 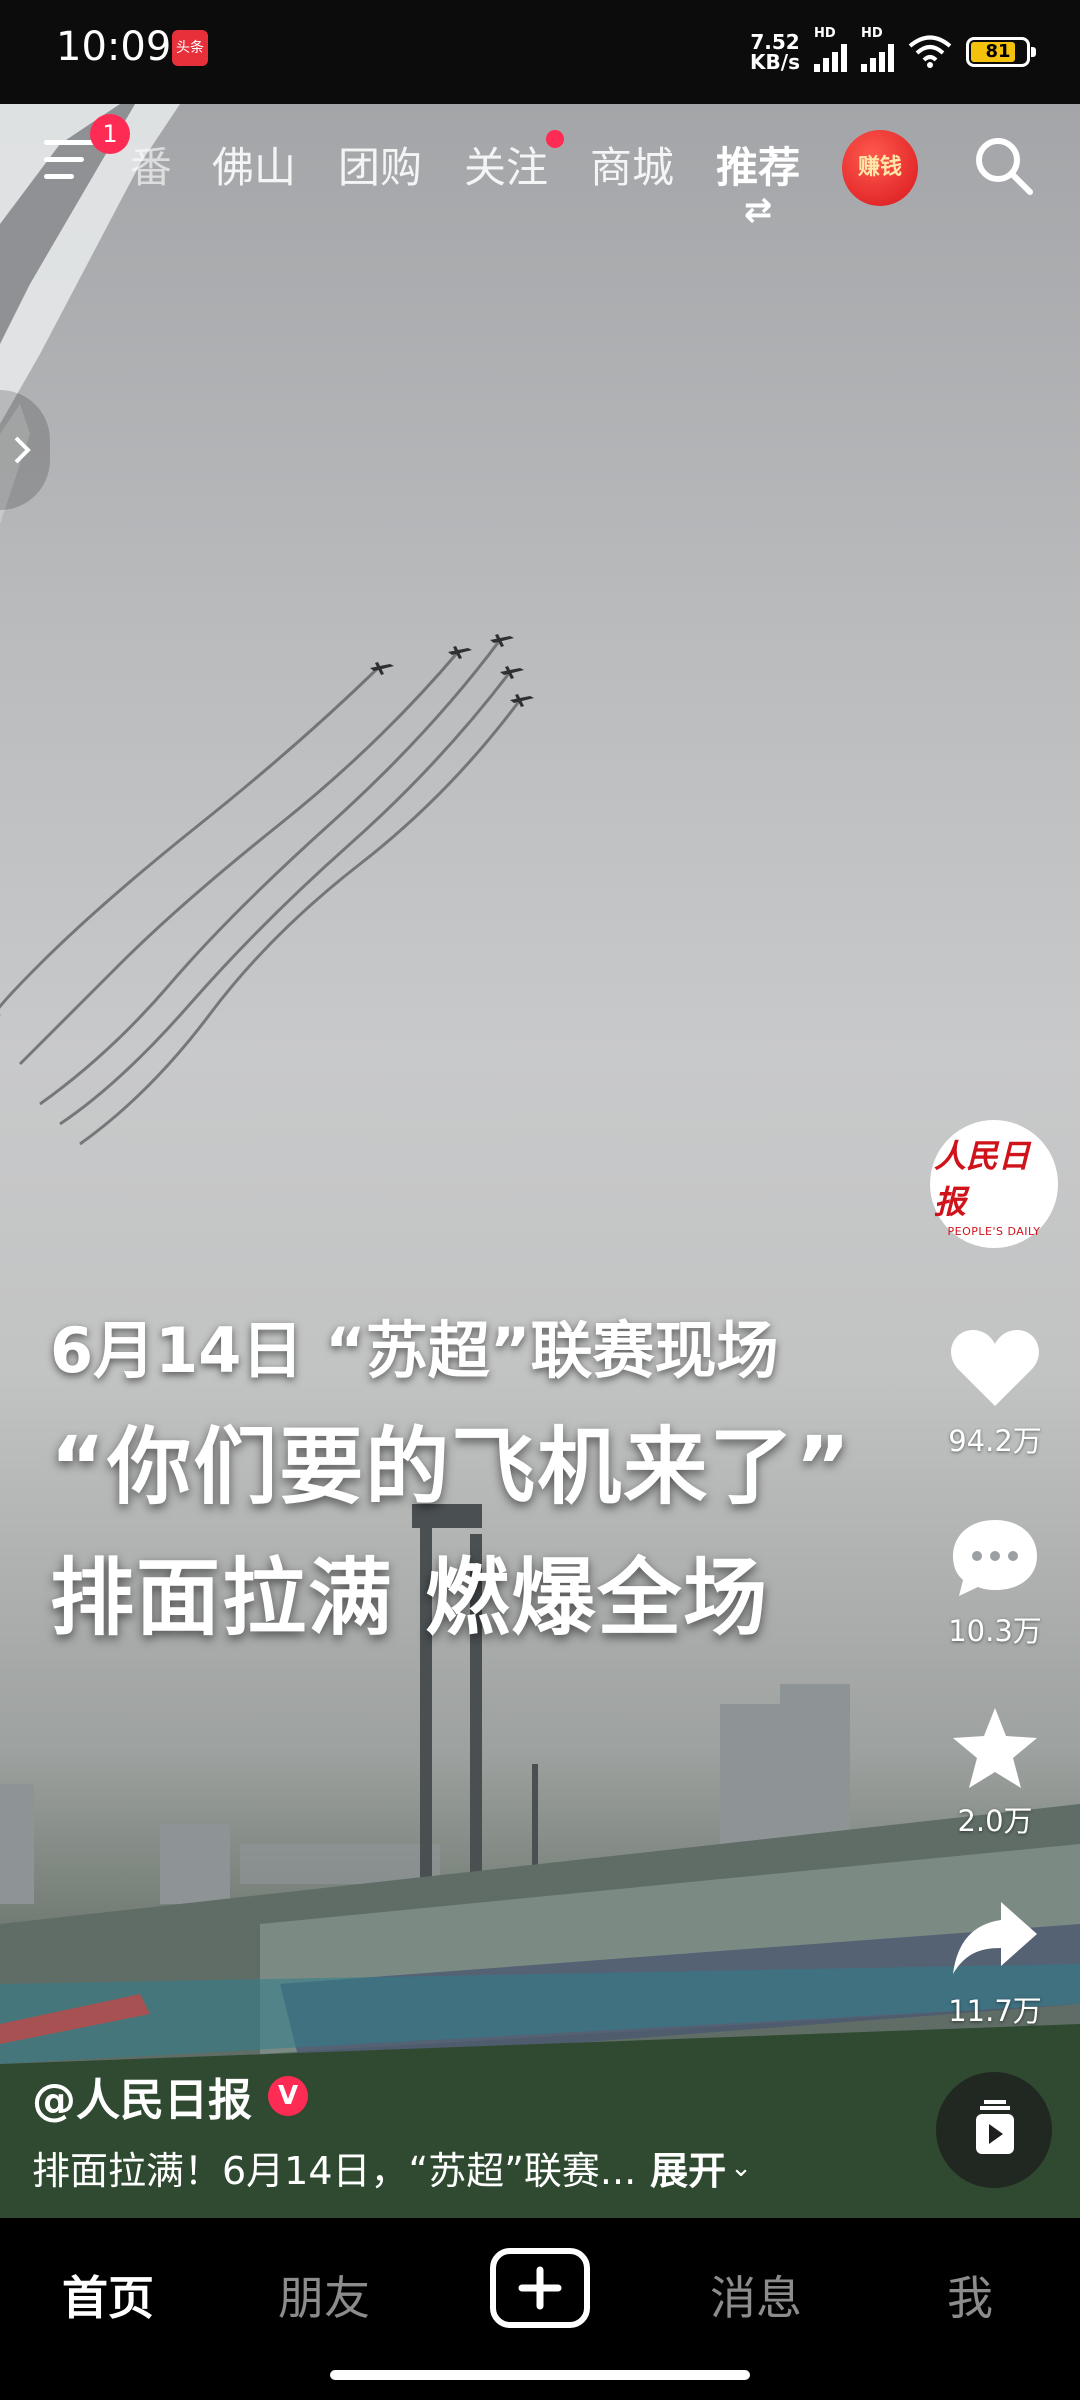 I want to click on favorite-count: 2.0万, so click(x=995, y=1821).